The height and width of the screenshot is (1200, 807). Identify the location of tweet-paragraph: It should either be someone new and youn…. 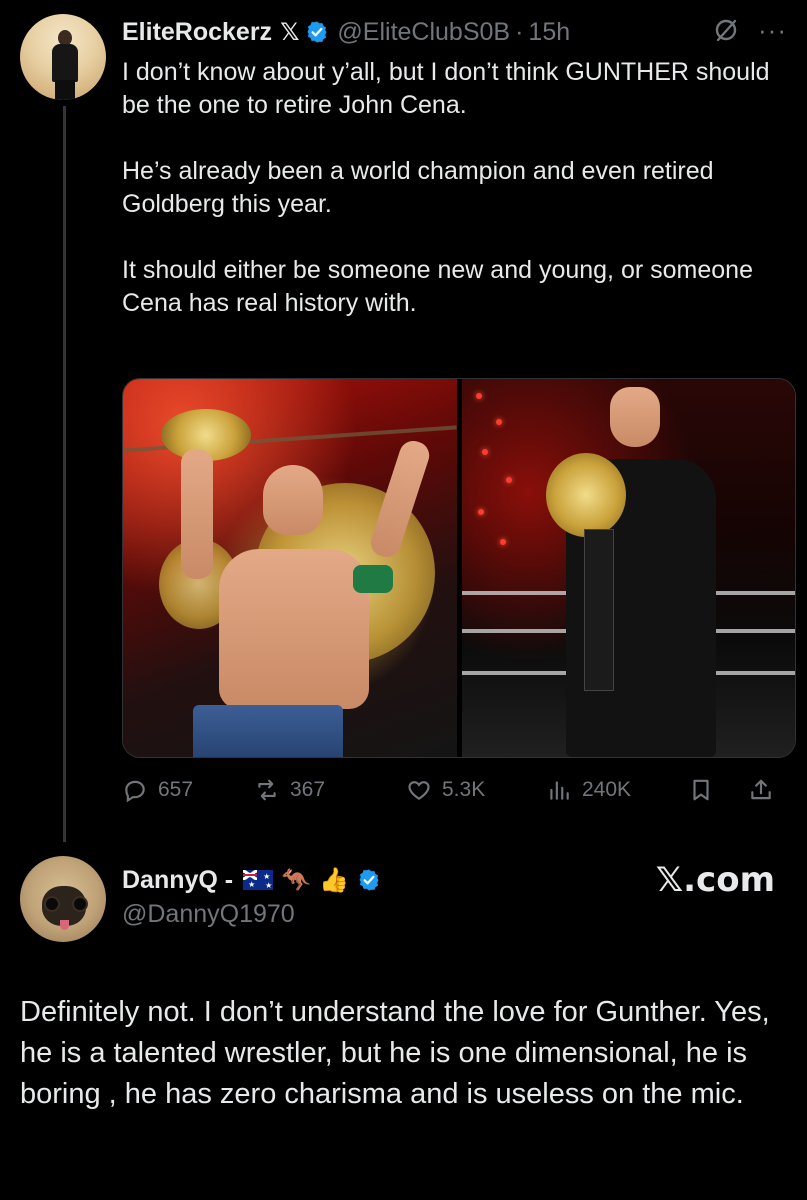
(437, 286).